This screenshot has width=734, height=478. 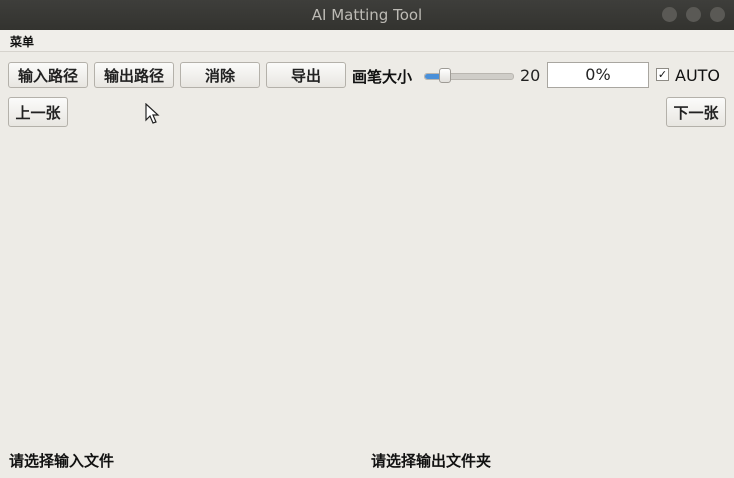 I want to click on mouse-cursor-icon, so click(x=152, y=113).